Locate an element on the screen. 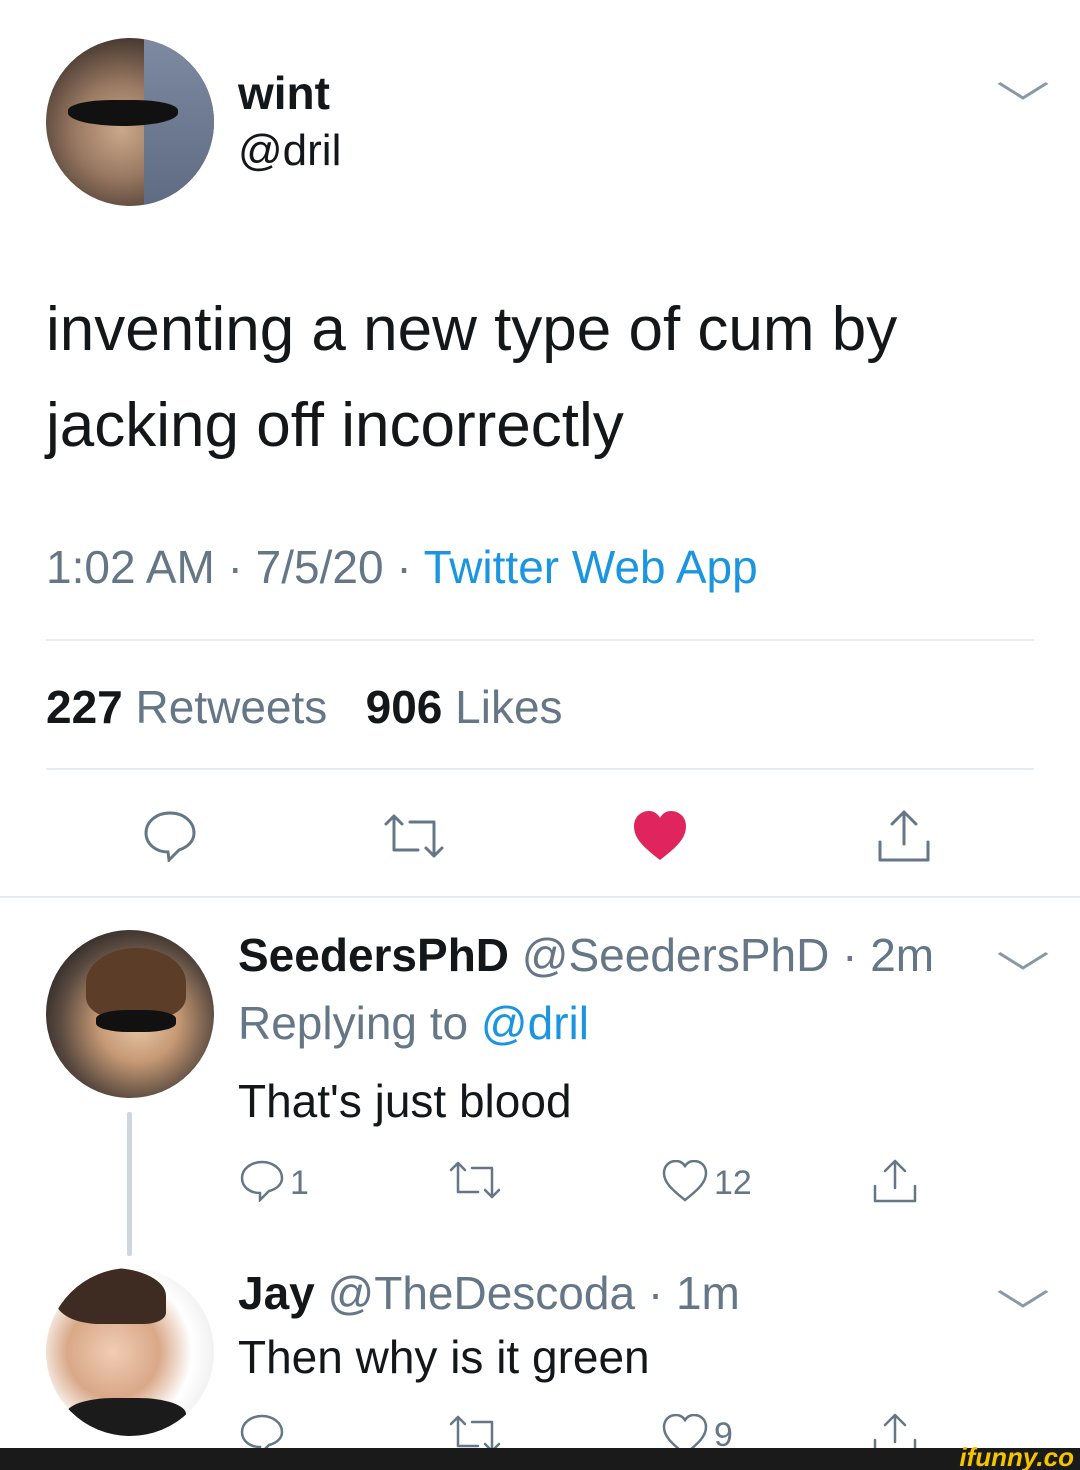 The height and width of the screenshot is (1470, 1080). likes-count: 906 is located at coordinates (404, 707).